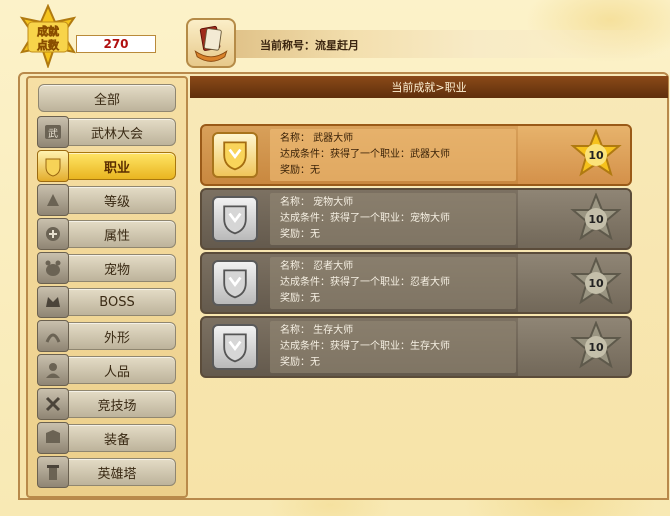  Describe the element at coordinates (53, 438) in the screenshot. I see `equipment-icon` at that location.